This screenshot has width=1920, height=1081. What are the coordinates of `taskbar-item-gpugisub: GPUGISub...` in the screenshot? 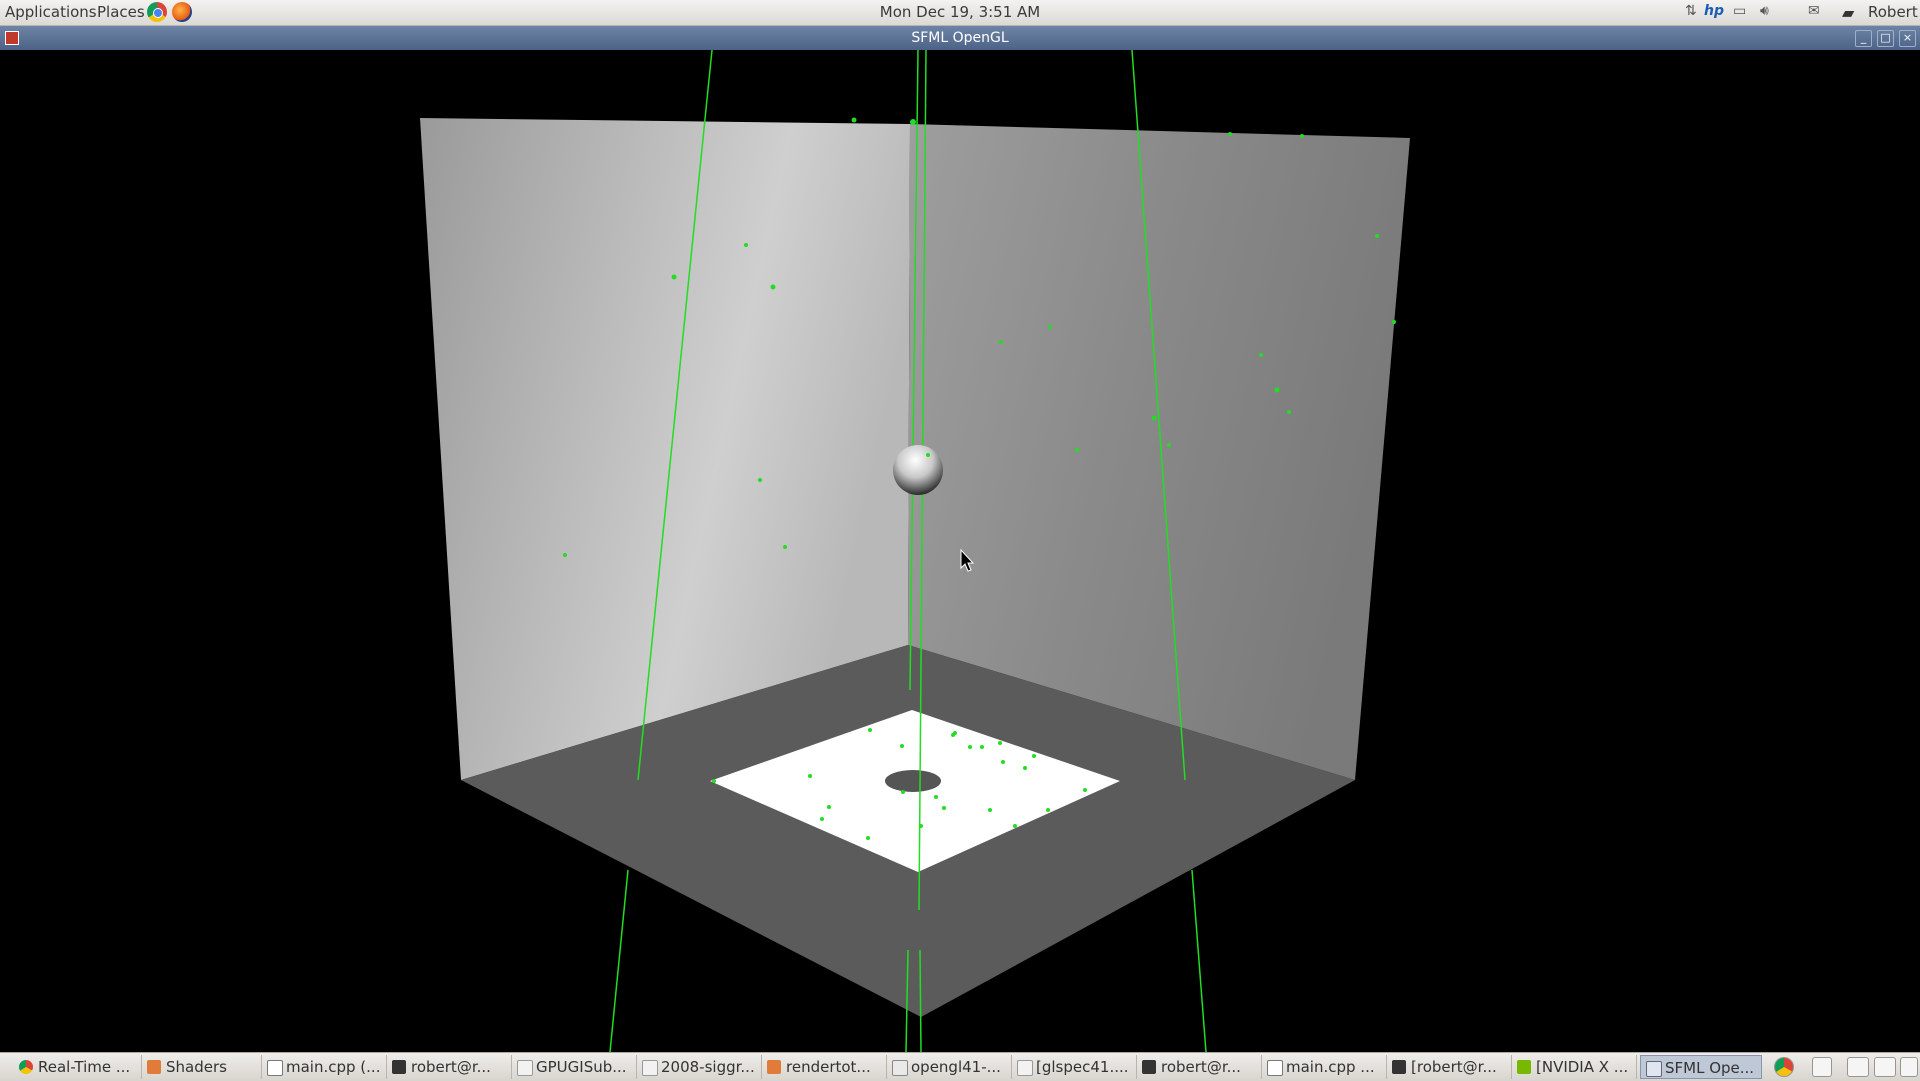 It's located at (574, 1067).